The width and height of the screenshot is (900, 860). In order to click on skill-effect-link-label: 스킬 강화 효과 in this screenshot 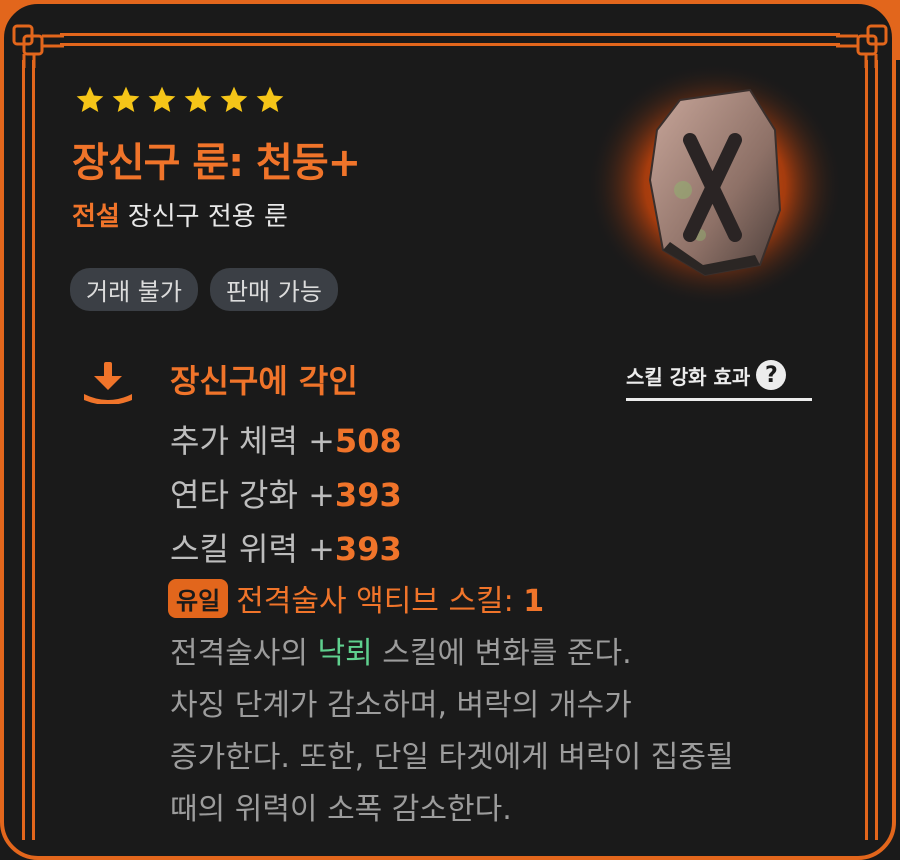, I will do `click(688, 376)`.